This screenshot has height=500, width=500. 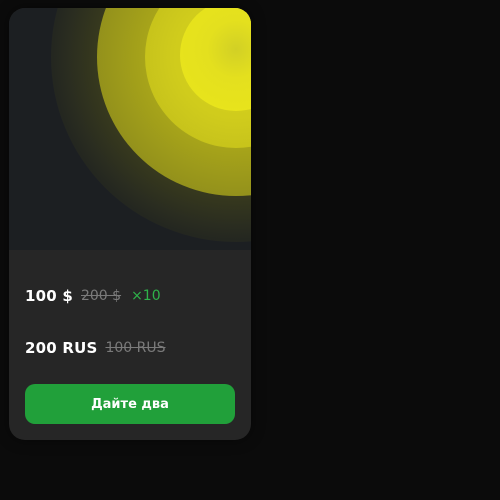 What do you see at coordinates (101, 296) in the screenshot?
I see `old-price: 200 $` at bounding box center [101, 296].